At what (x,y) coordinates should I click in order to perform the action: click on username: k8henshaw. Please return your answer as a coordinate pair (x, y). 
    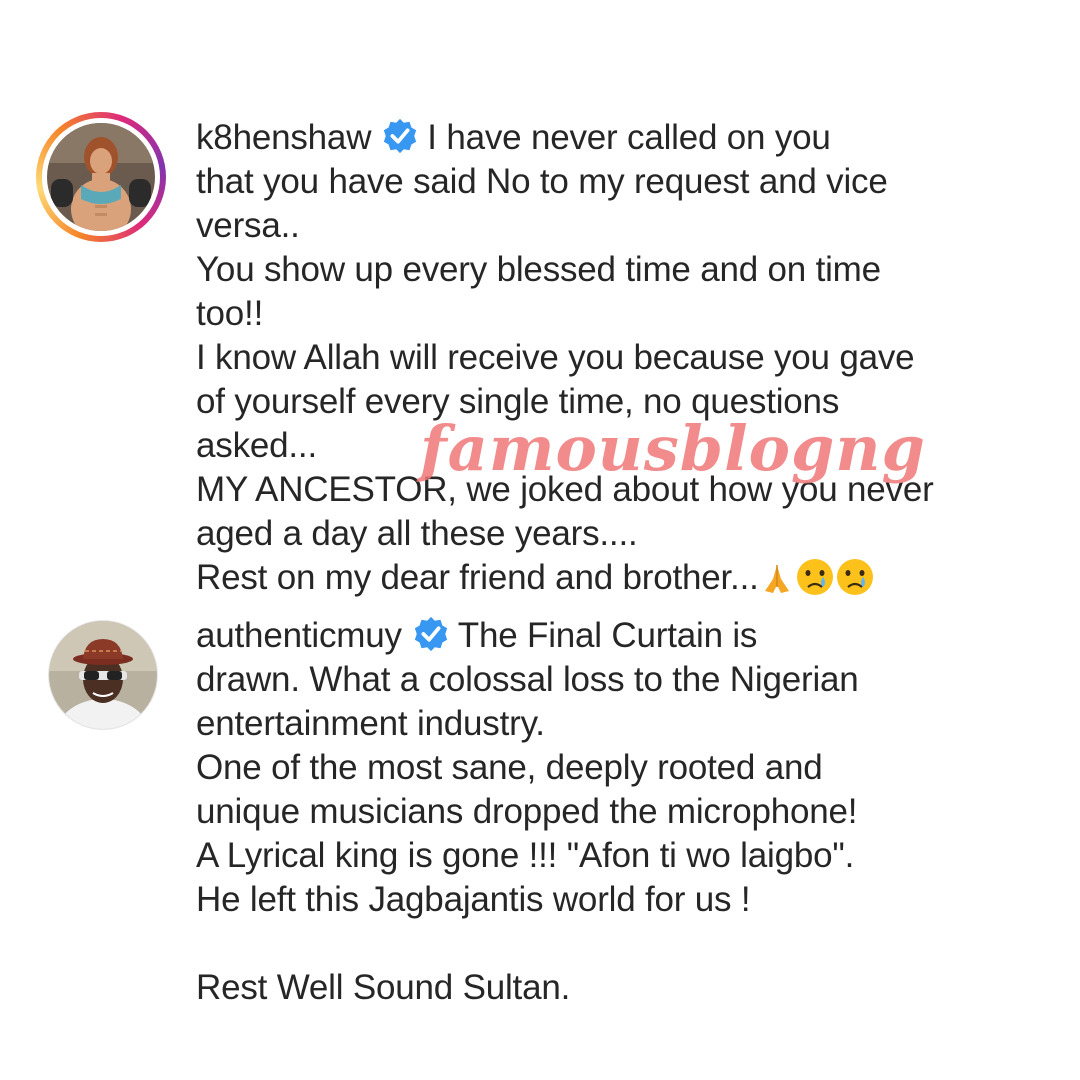
    Looking at the image, I should click on (283, 137).